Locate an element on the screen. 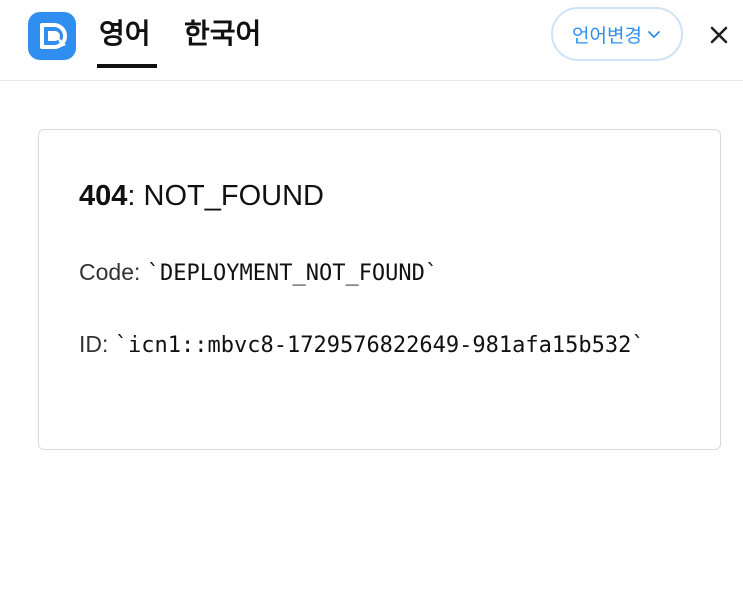 The height and width of the screenshot is (593, 743). close-button is located at coordinates (719, 35).